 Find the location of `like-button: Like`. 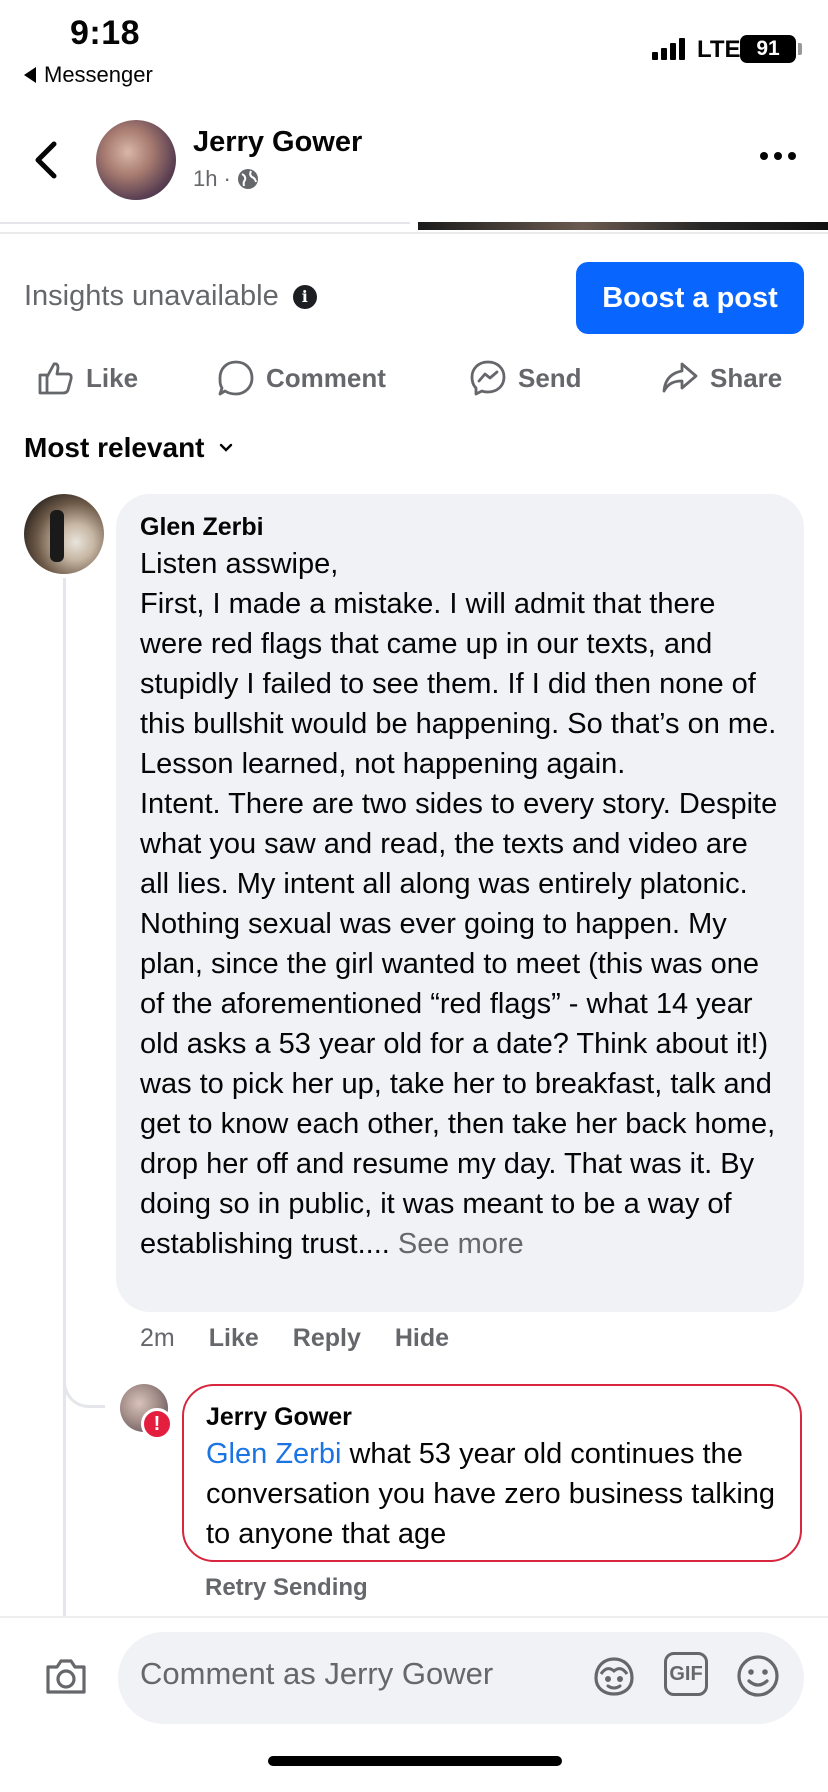

like-button: Like is located at coordinates (87, 378).